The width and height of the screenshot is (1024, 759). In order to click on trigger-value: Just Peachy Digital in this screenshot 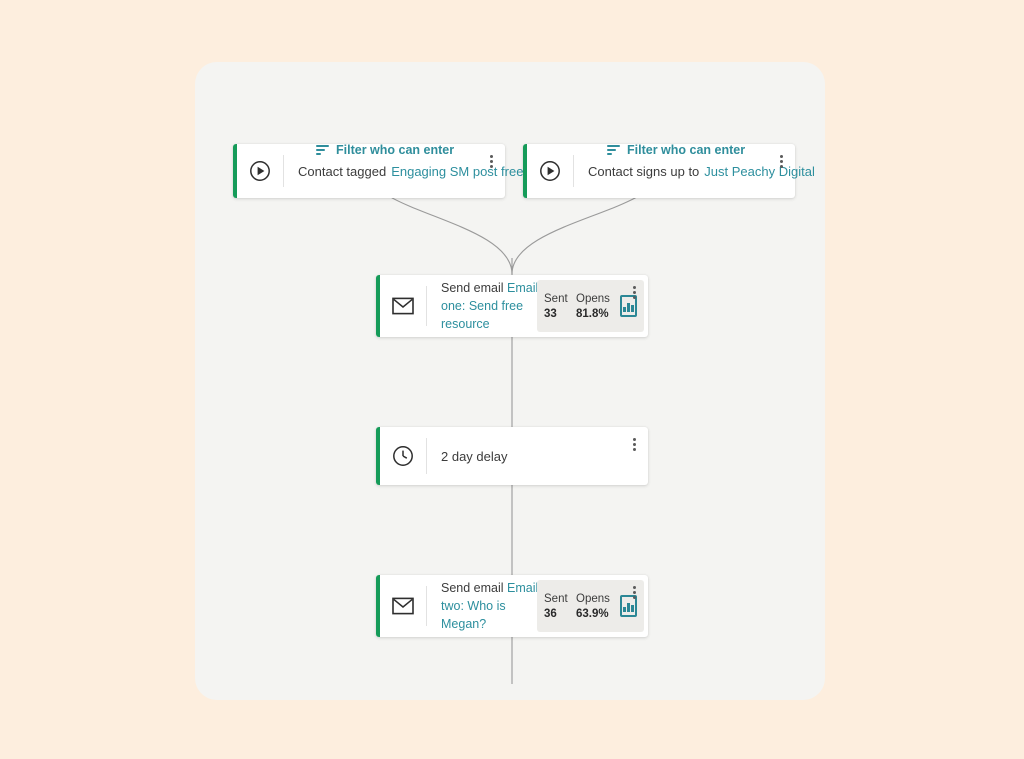, I will do `click(759, 171)`.